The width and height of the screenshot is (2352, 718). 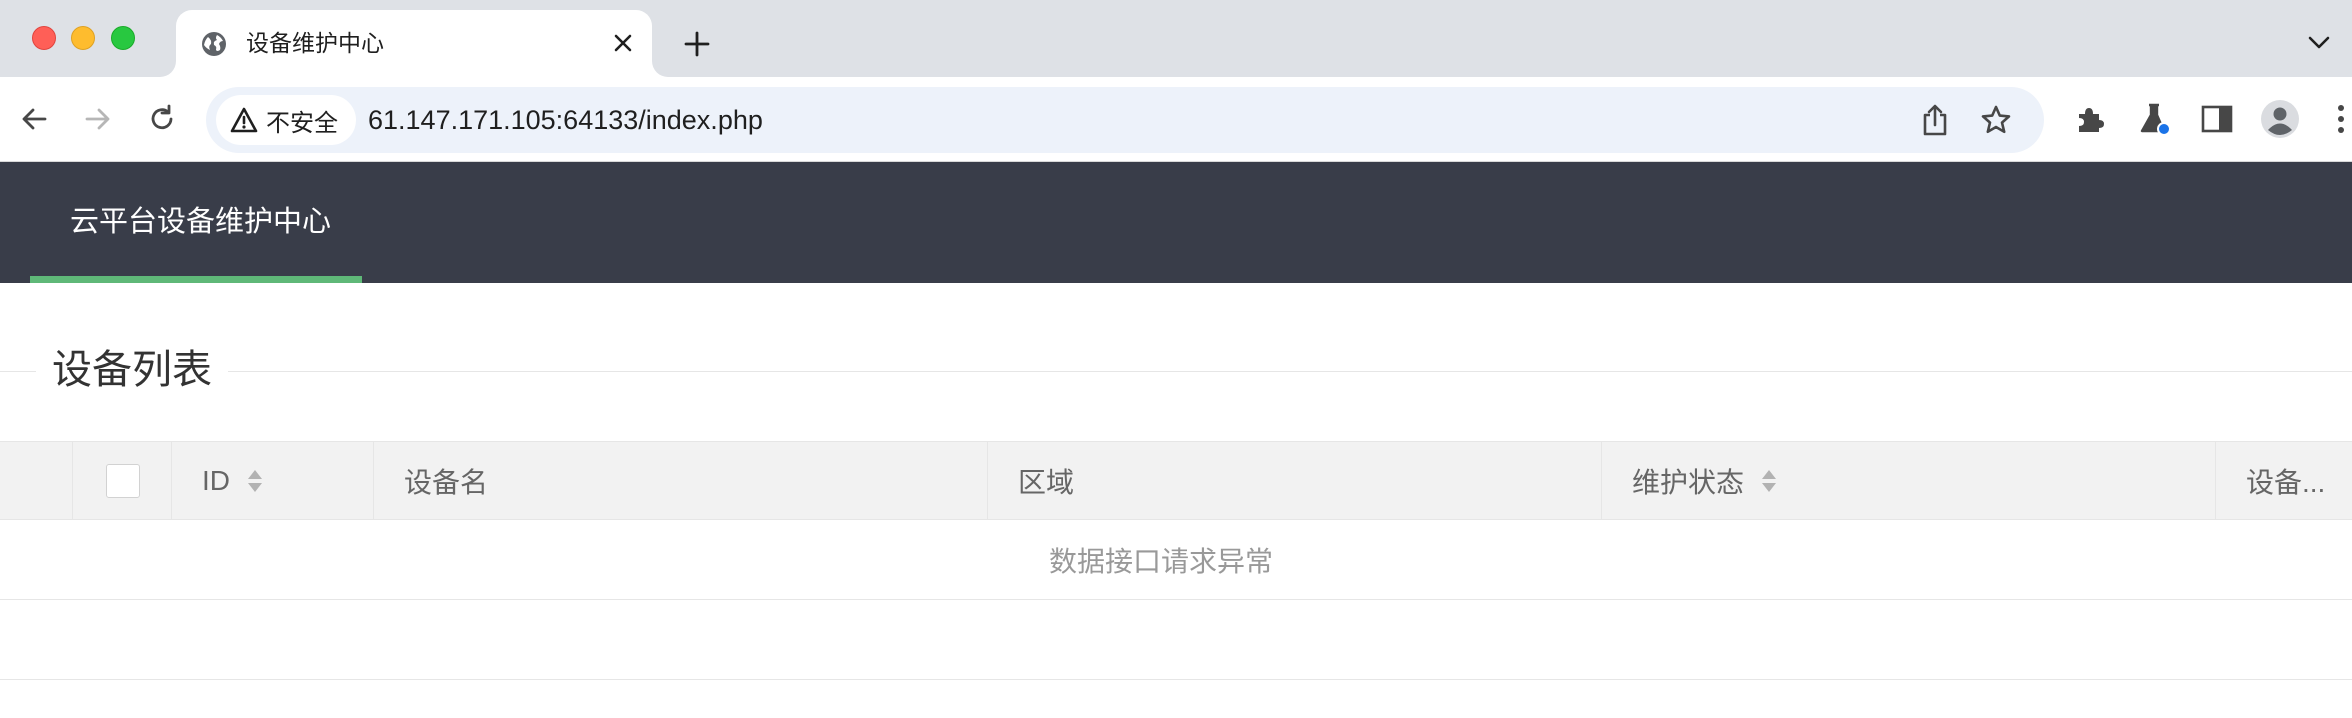 I want to click on window-maximize-button, so click(x=123, y=38).